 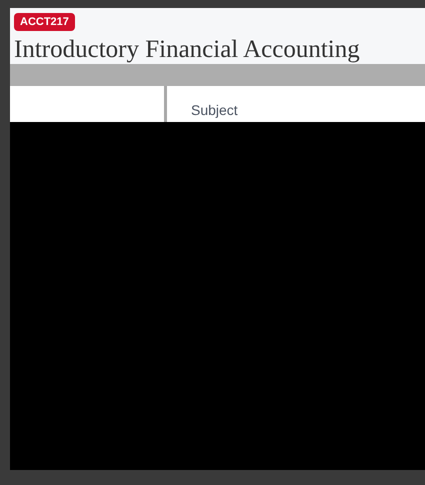 What do you see at coordinates (214, 110) in the screenshot?
I see `subject-label: Subject` at bounding box center [214, 110].